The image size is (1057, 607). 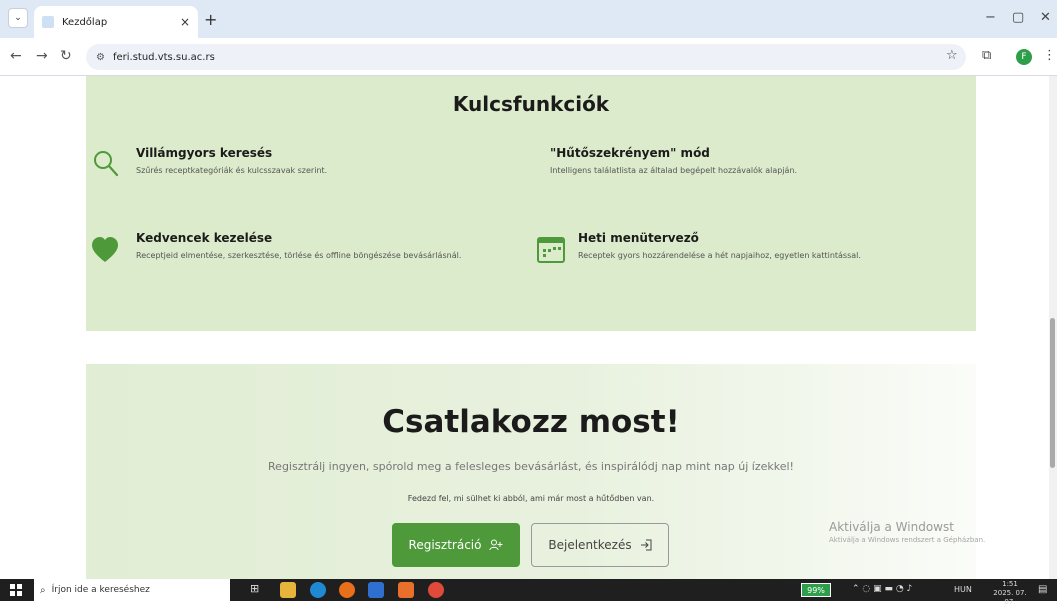 I want to click on file-explorer-icon, so click(x=288, y=590).